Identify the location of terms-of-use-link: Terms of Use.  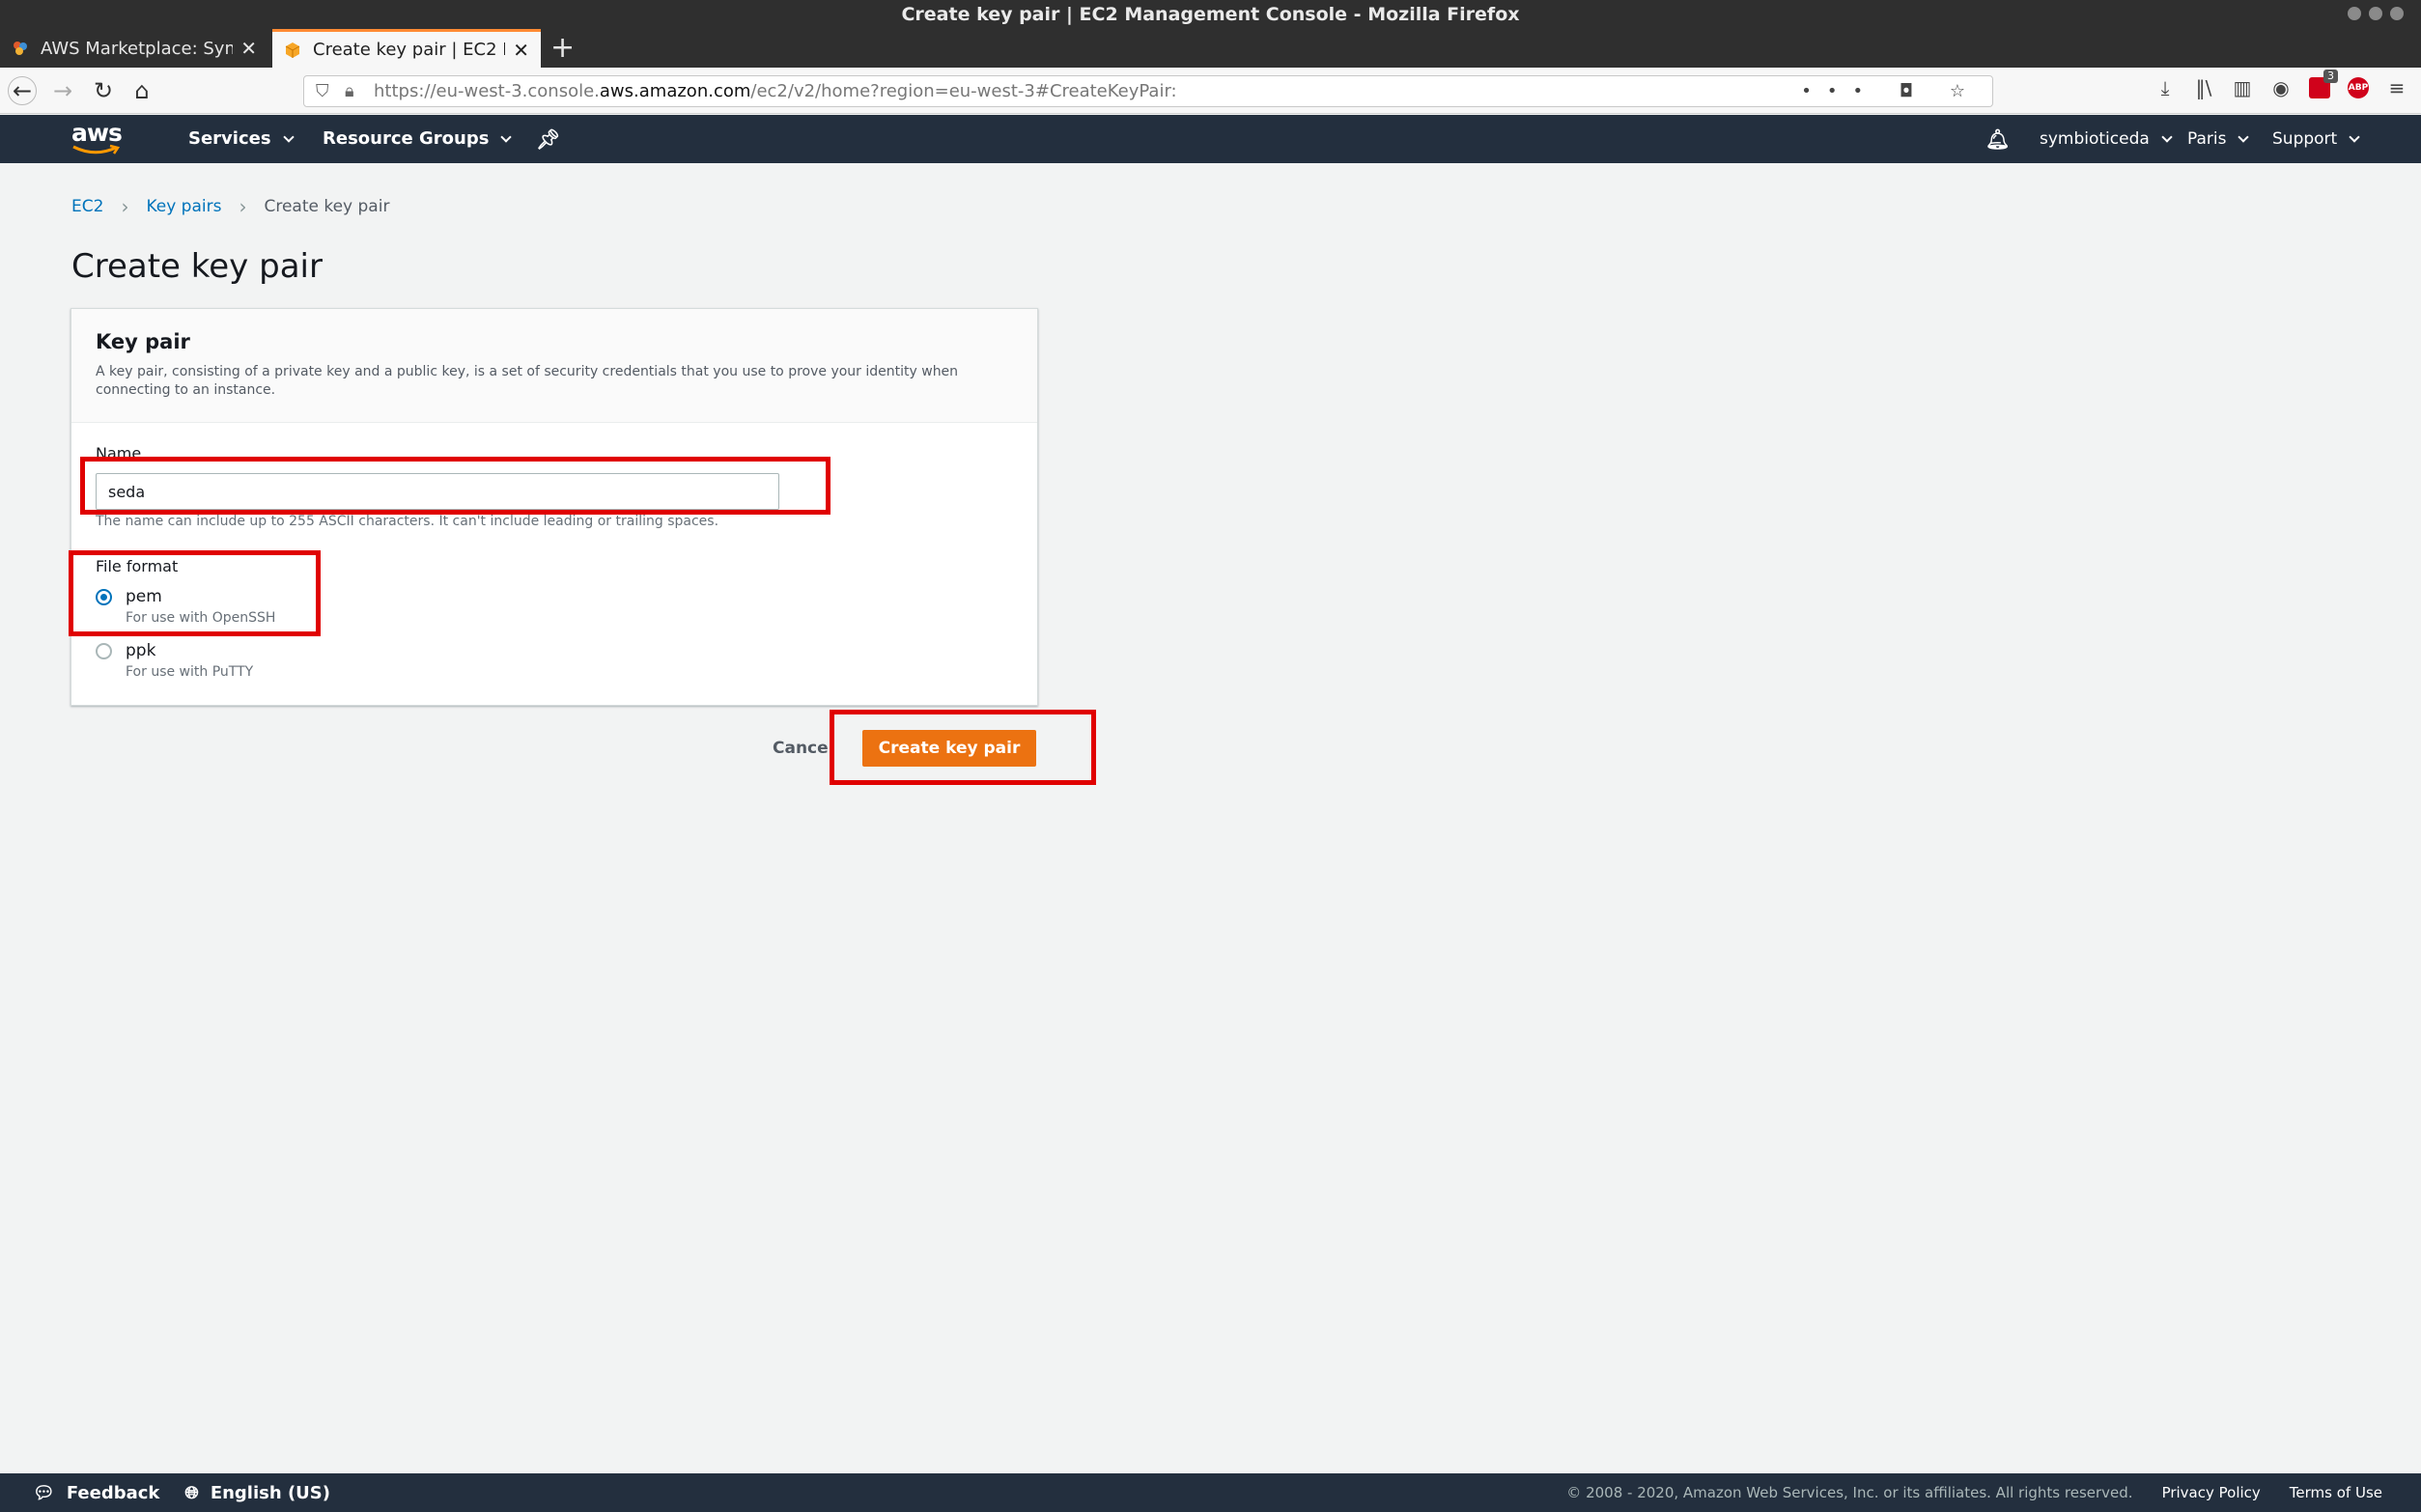
(2336, 1493).